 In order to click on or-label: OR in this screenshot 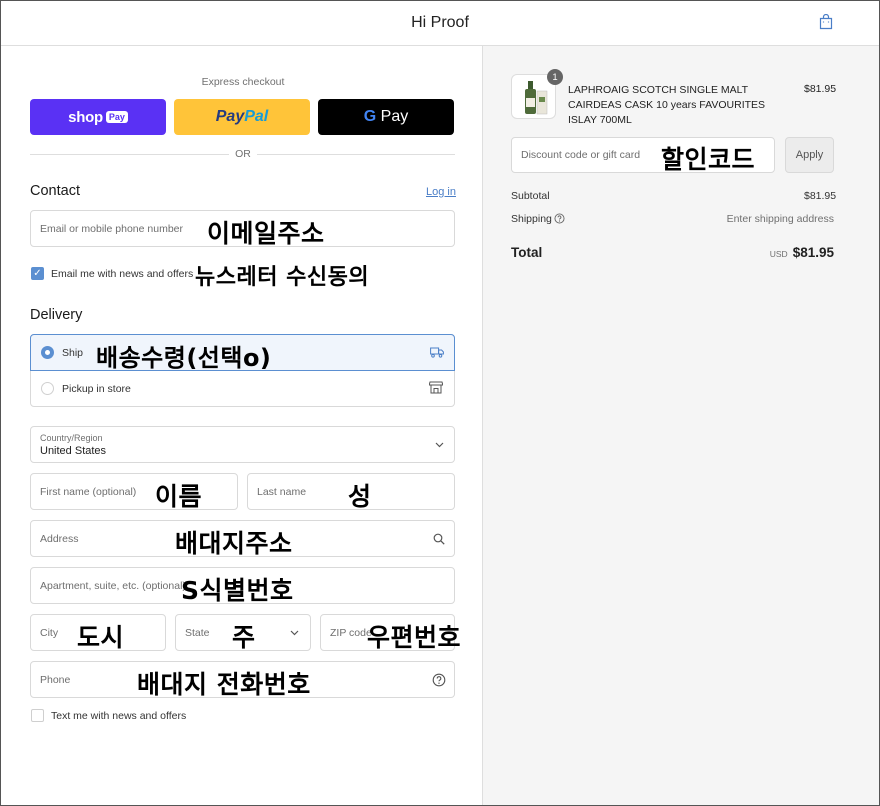, I will do `click(243, 154)`.